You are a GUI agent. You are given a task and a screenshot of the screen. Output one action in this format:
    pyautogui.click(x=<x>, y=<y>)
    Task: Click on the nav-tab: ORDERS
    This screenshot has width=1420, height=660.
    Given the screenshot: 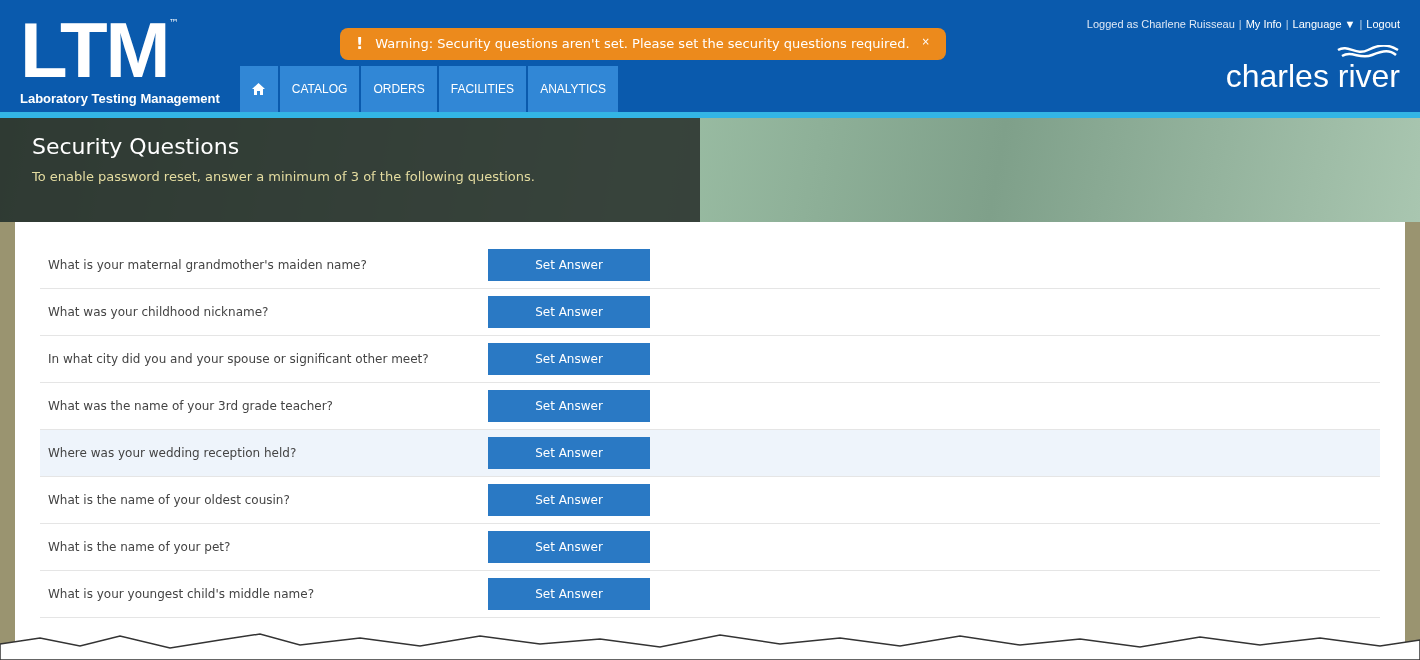 What is the action you would take?
    pyautogui.click(x=399, y=89)
    